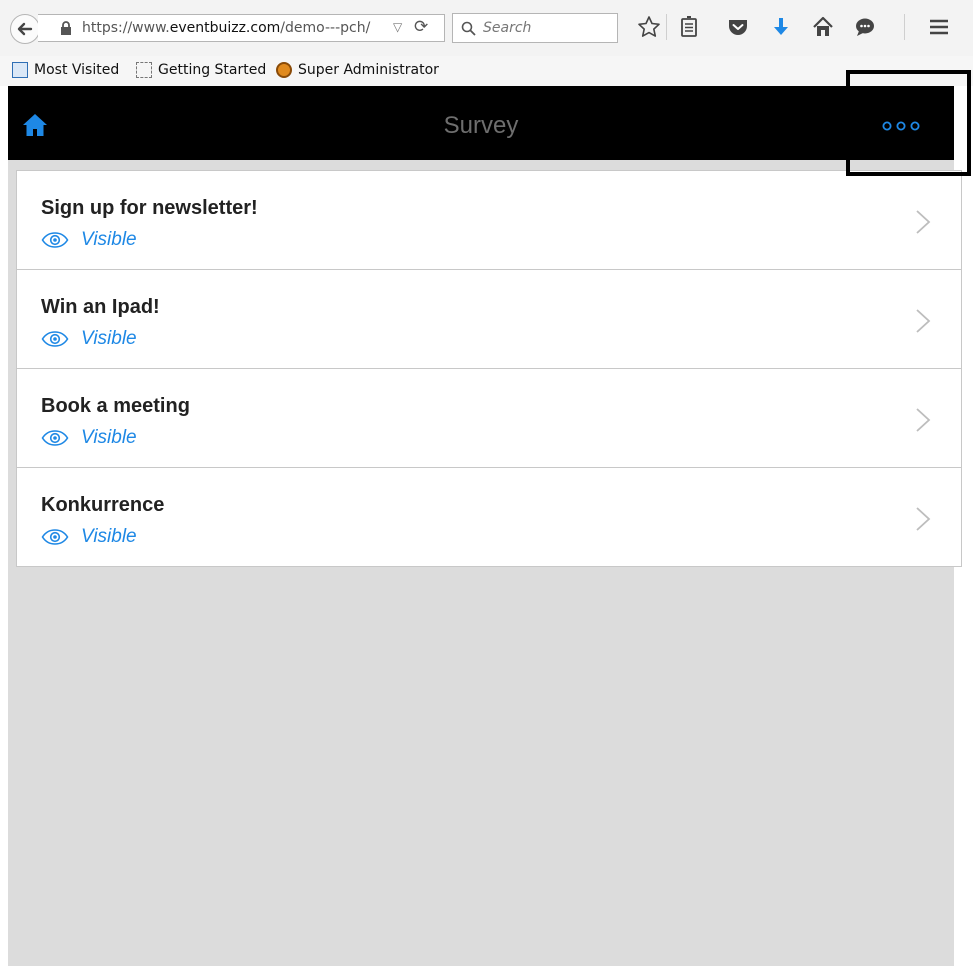 This screenshot has height=966, width=973. Describe the element at coordinates (149, 208) in the screenshot. I see `survey-title: Sign up for newsletter!` at that location.